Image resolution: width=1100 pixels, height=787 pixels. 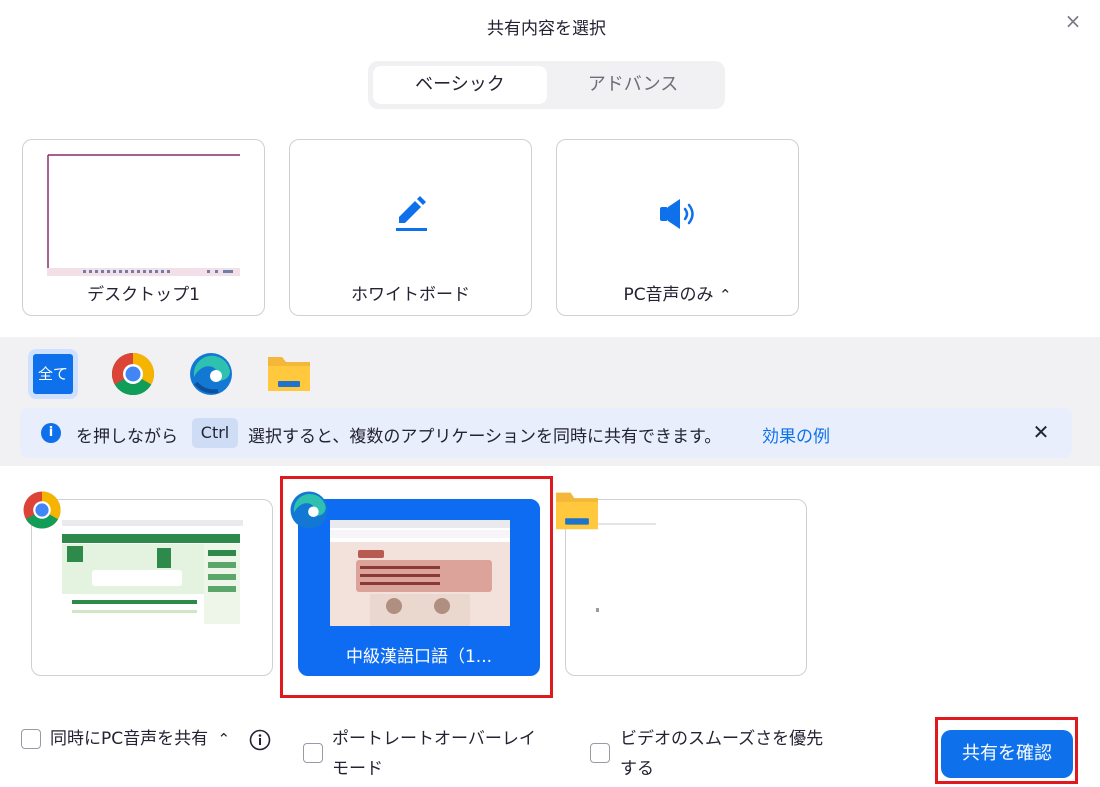 I want to click on mode-tabs: ベーシック アドバンス, so click(x=546, y=85).